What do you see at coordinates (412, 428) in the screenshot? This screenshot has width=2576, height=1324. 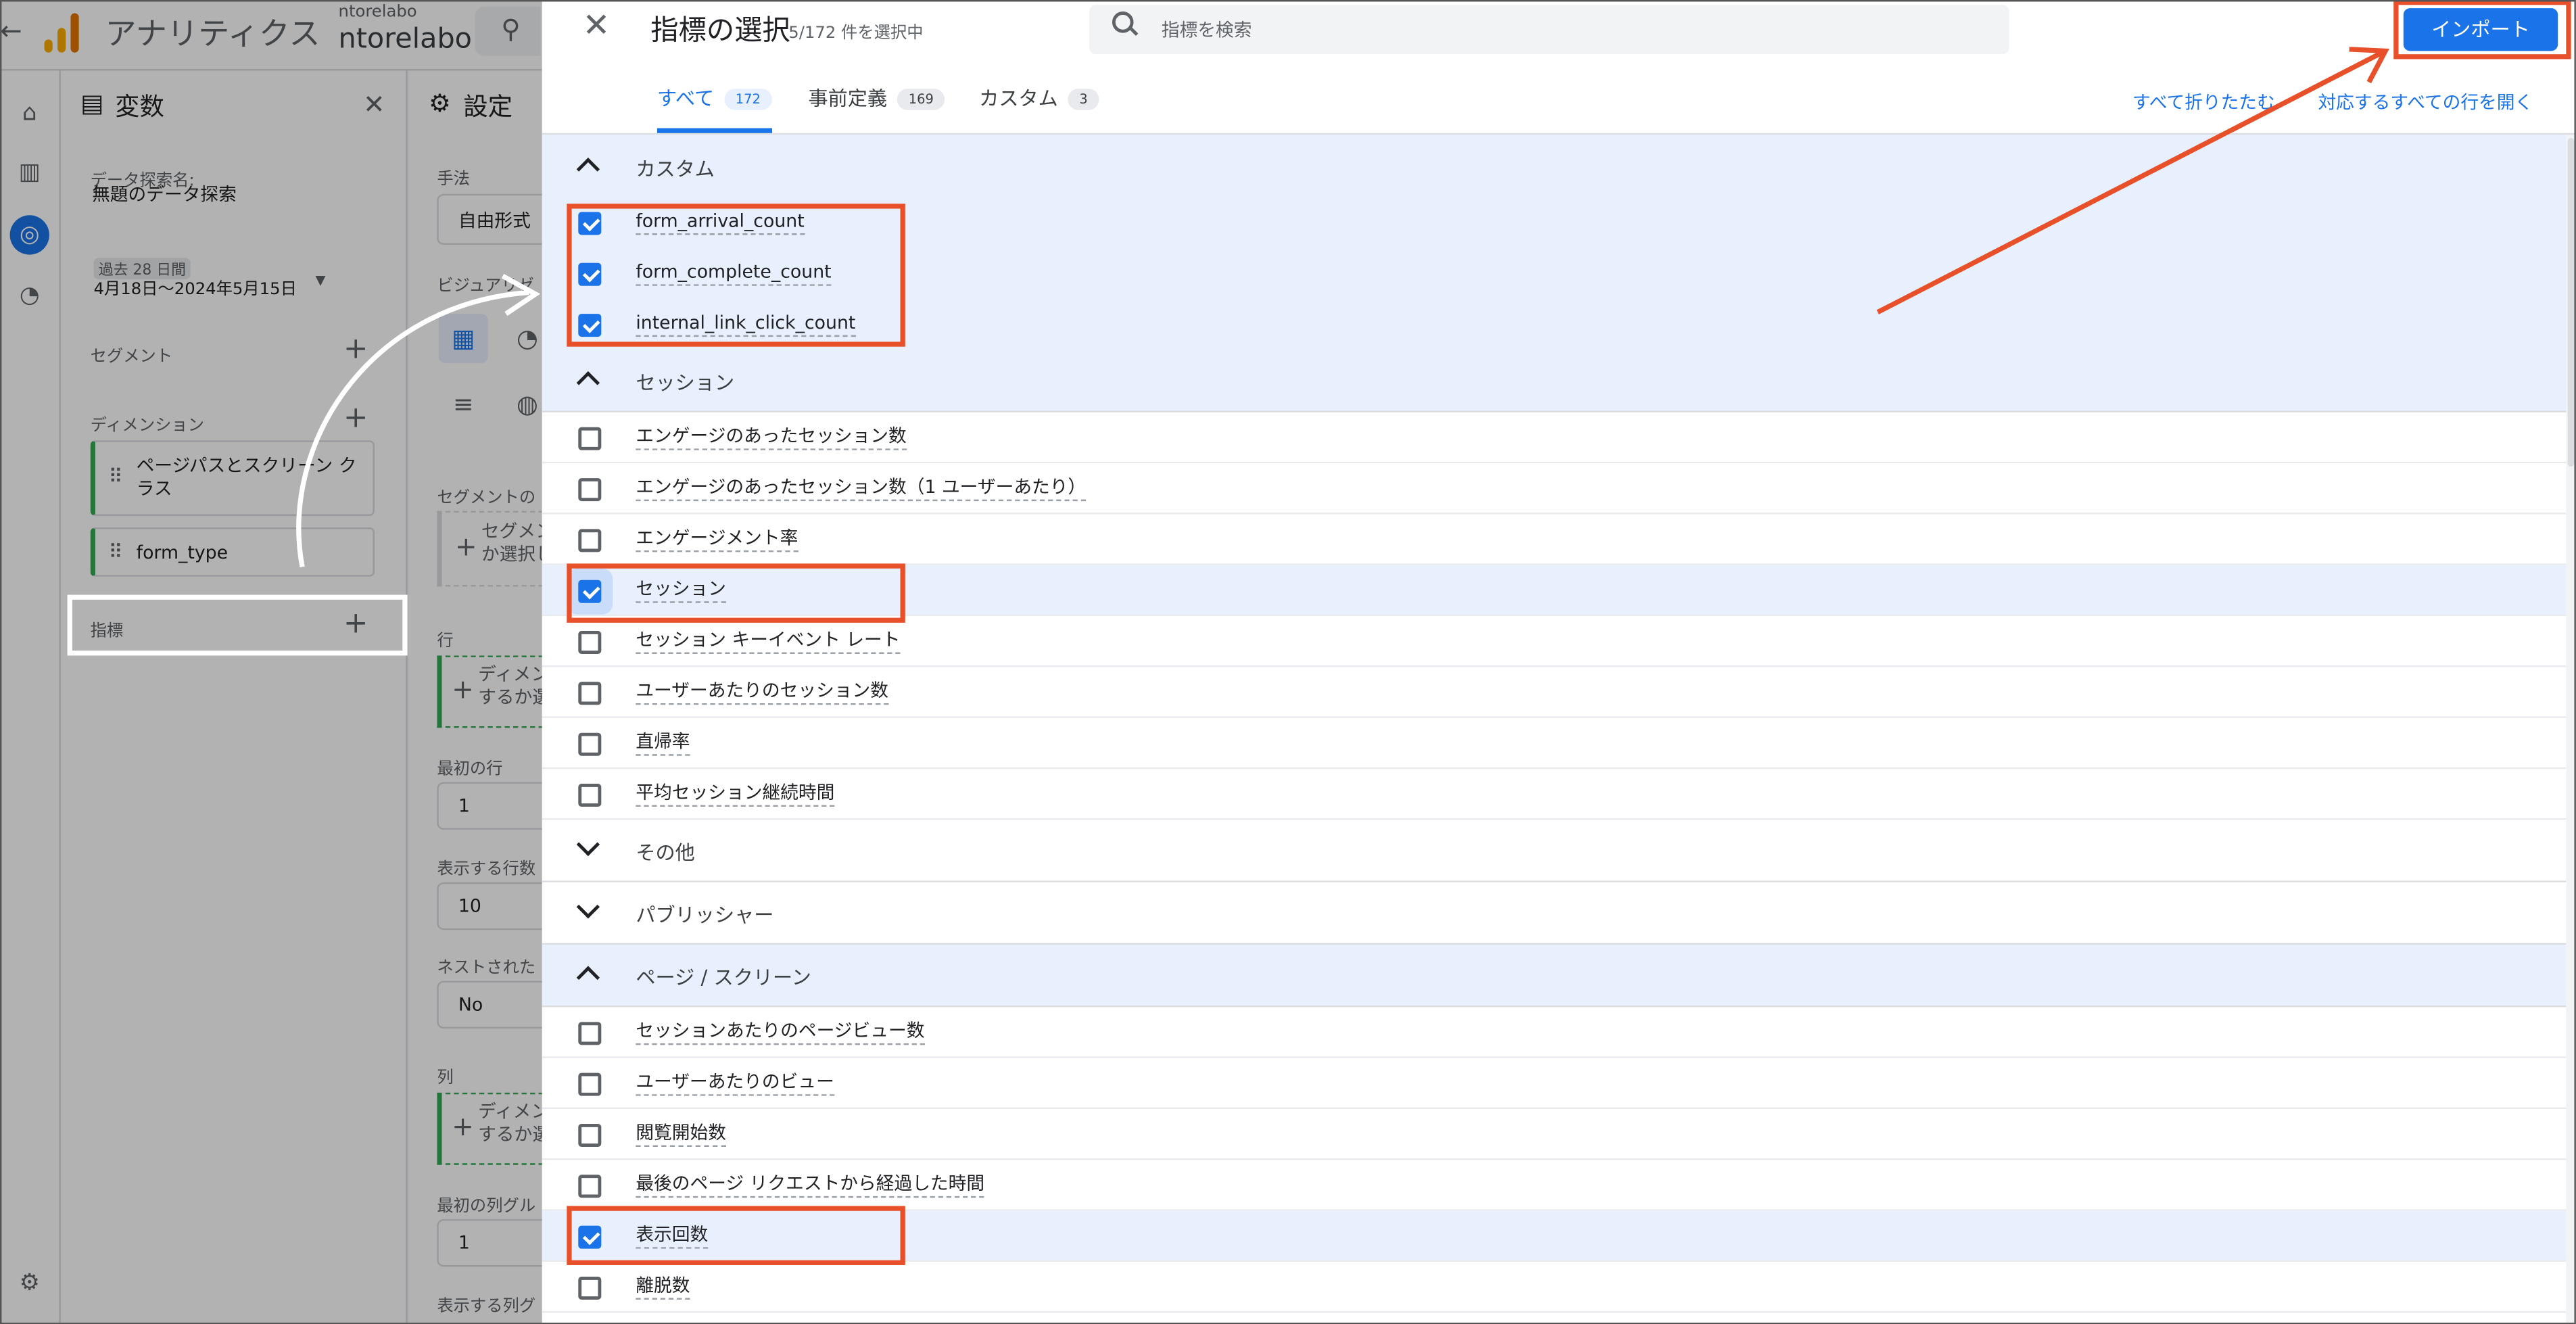 I see `white-arrow` at bounding box center [412, 428].